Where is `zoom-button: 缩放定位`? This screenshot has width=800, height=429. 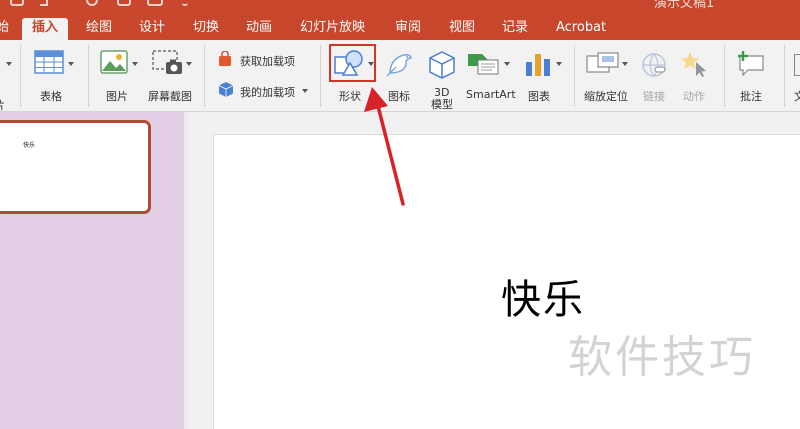
zoom-button: 缩放定位 is located at coordinates (609, 75).